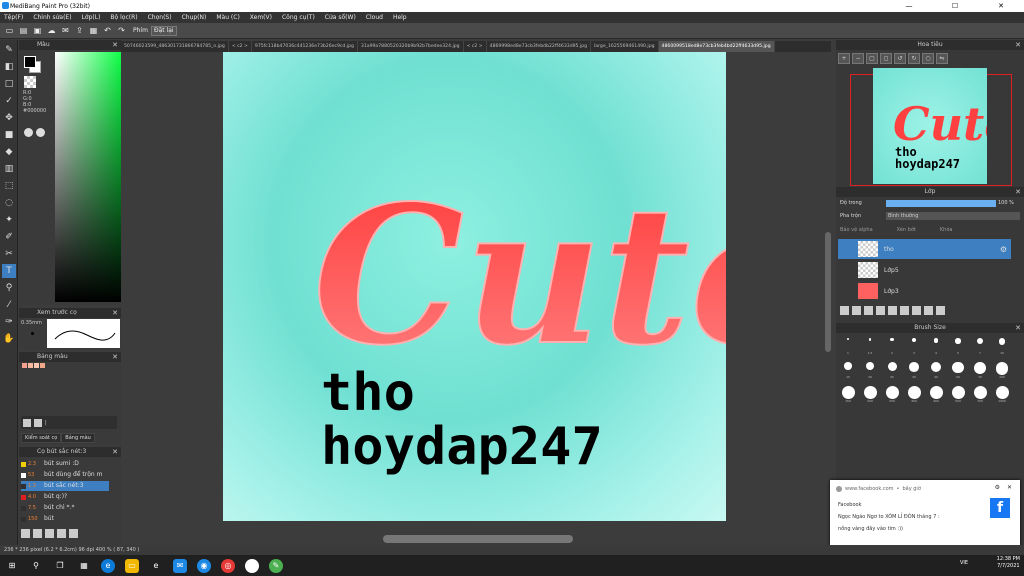  Describe the element at coordinates (880, 310) in the screenshot. I see `layer-menu-icon` at that location.